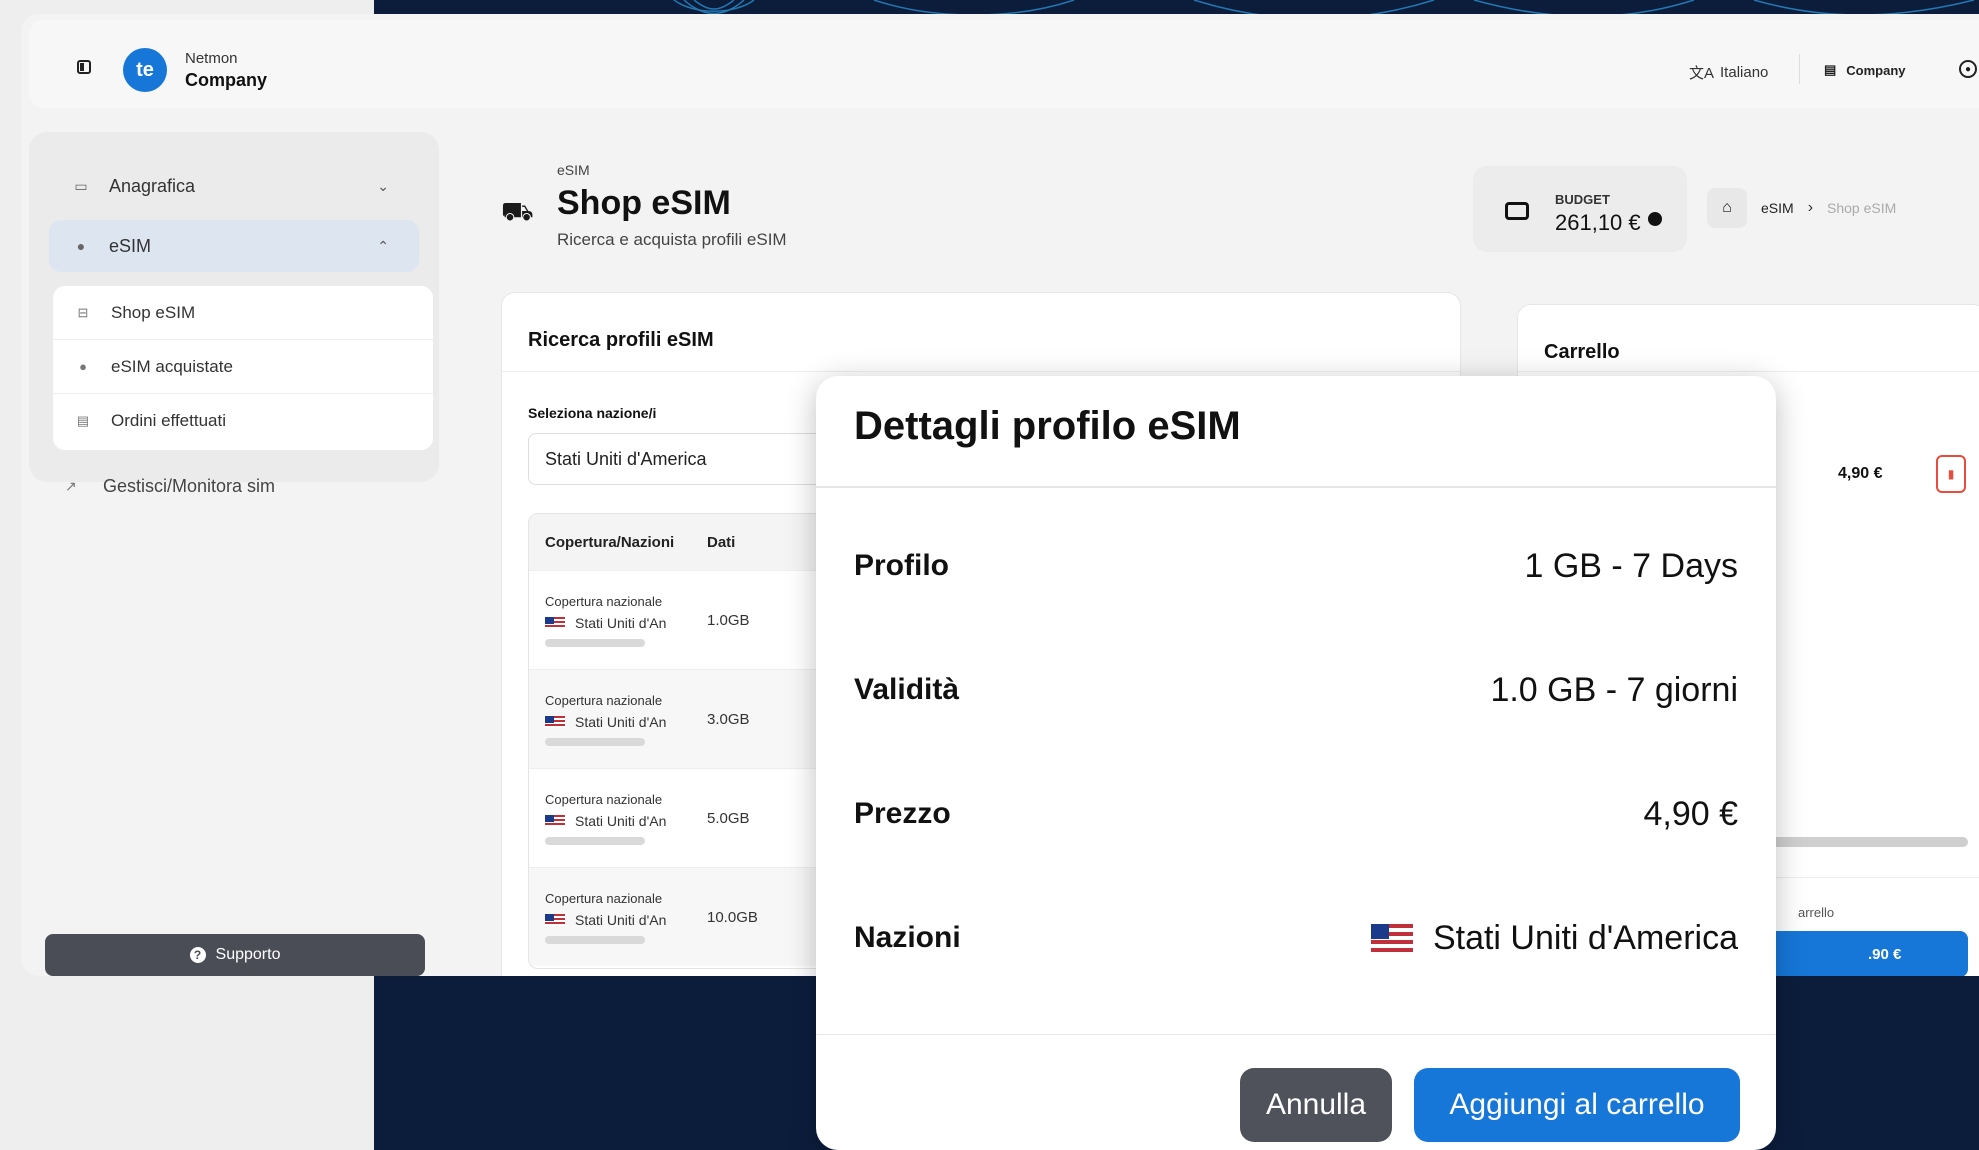 This screenshot has width=1979, height=1150. I want to click on trash-icon: ▮, so click(1951, 474).